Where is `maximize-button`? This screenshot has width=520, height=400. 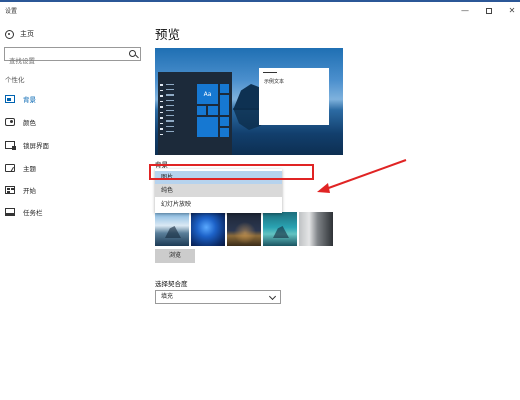 maximize-button is located at coordinates (489, 11).